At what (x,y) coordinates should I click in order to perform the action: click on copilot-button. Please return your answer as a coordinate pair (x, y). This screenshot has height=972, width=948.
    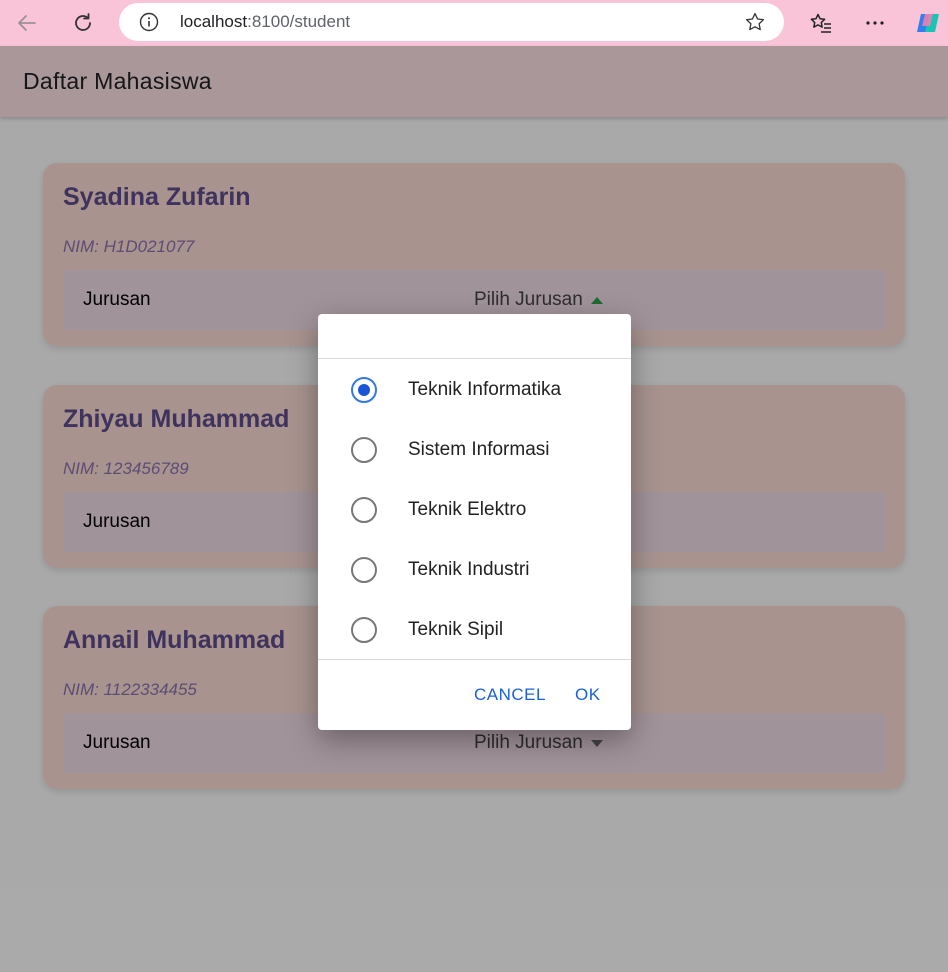
    Looking at the image, I should click on (928, 23).